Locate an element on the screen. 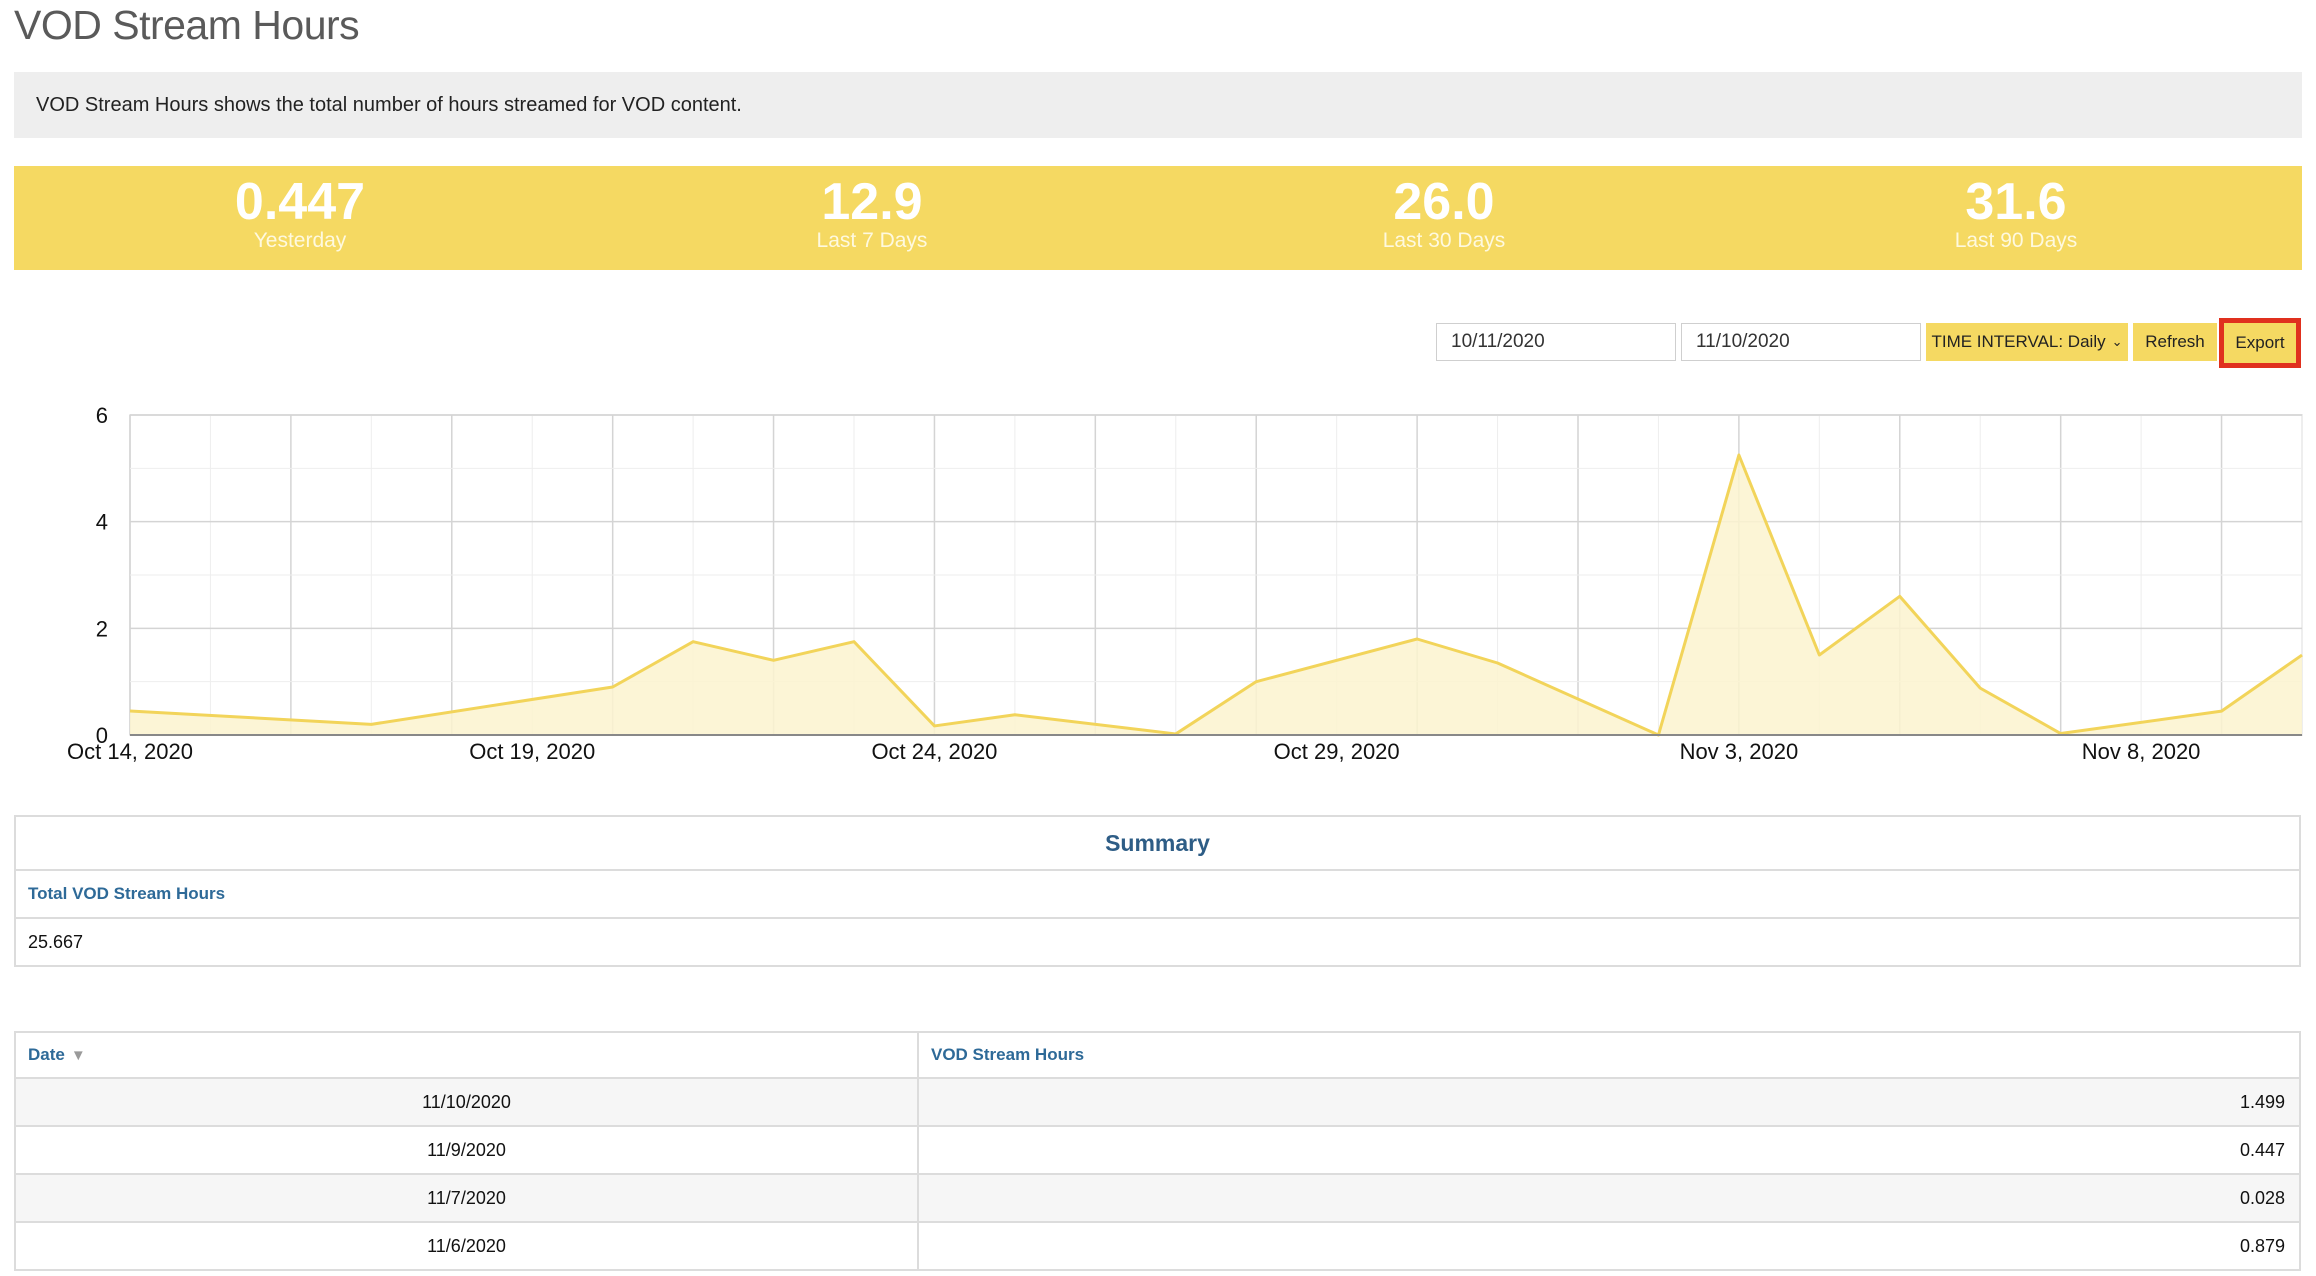  export-button: Export is located at coordinates (2260, 343).